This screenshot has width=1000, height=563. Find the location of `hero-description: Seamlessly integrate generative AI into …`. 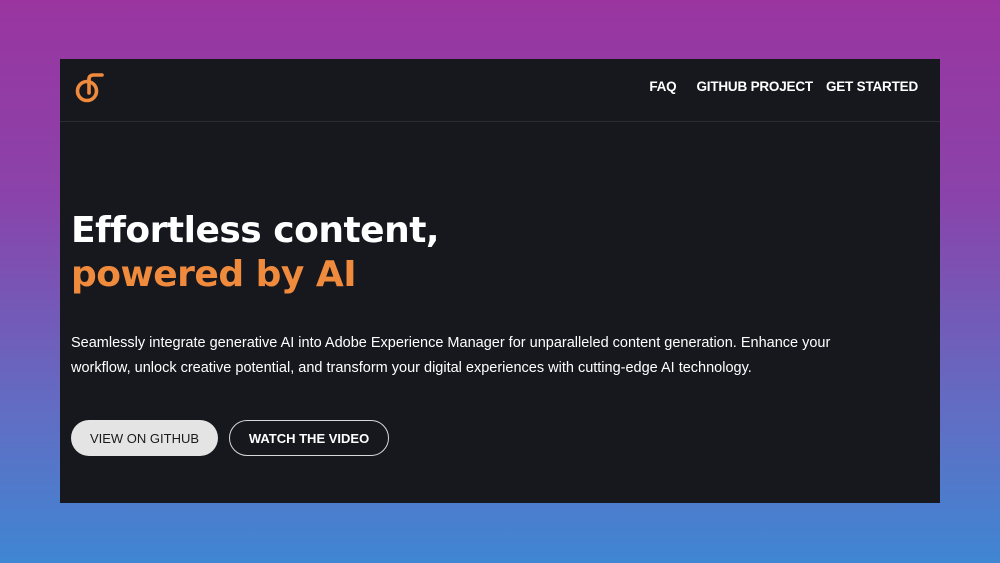

hero-description: Seamlessly integrate generative AI into … is located at coordinates (451, 355).